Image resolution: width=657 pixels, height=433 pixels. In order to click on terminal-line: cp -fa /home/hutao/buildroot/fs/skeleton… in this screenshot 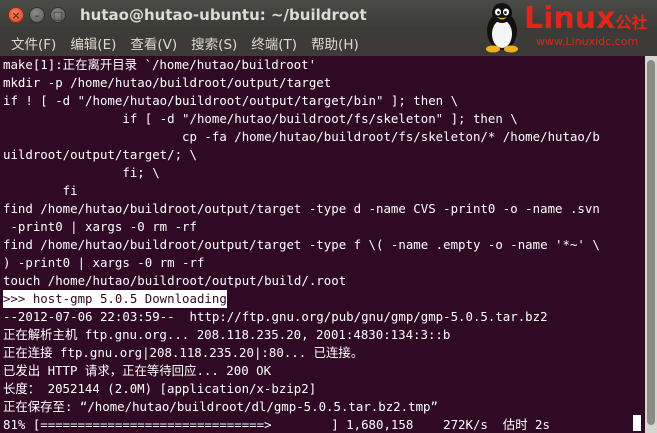, I will do `click(301, 136)`.